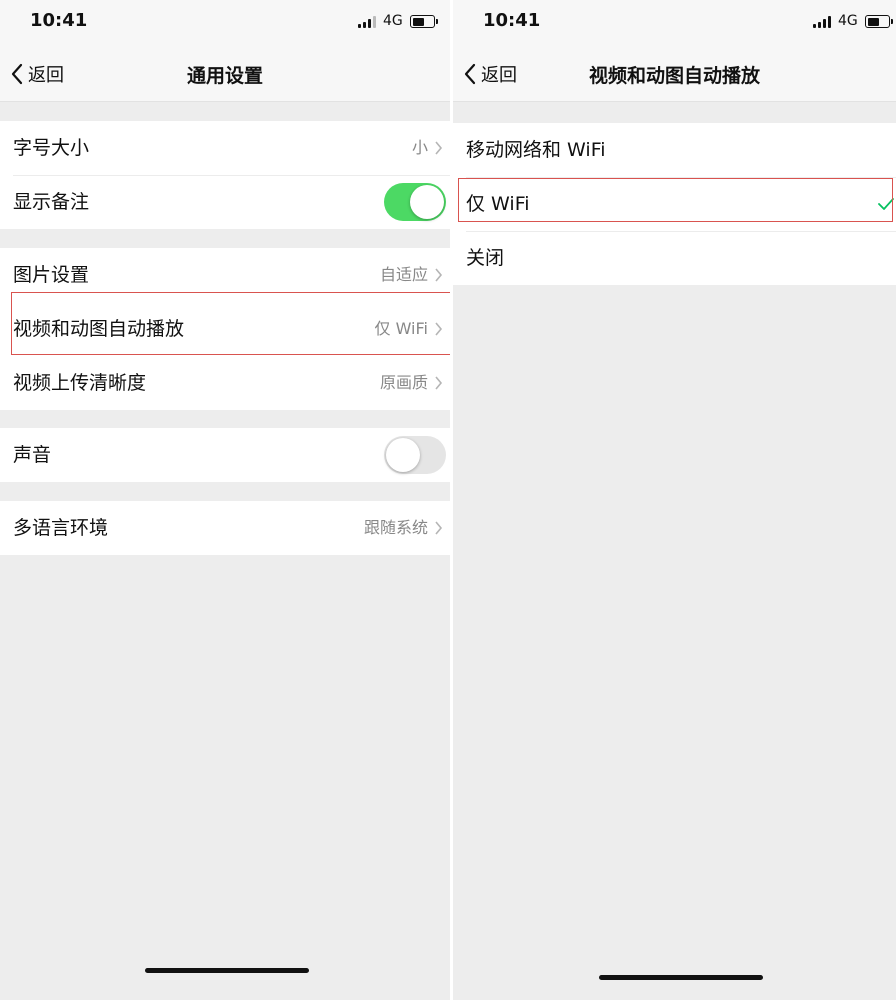 Image resolution: width=896 pixels, height=1000 pixels. Describe the element at coordinates (498, 204) in the screenshot. I see `option-label: 仅 WiFi` at that location.